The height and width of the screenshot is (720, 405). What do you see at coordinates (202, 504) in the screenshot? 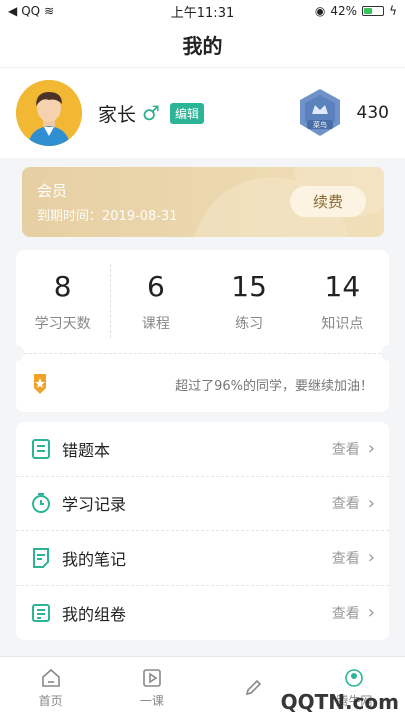
I see `list-item-study-record: 学习记录 查看 ›` at bounding box center [202, 504].